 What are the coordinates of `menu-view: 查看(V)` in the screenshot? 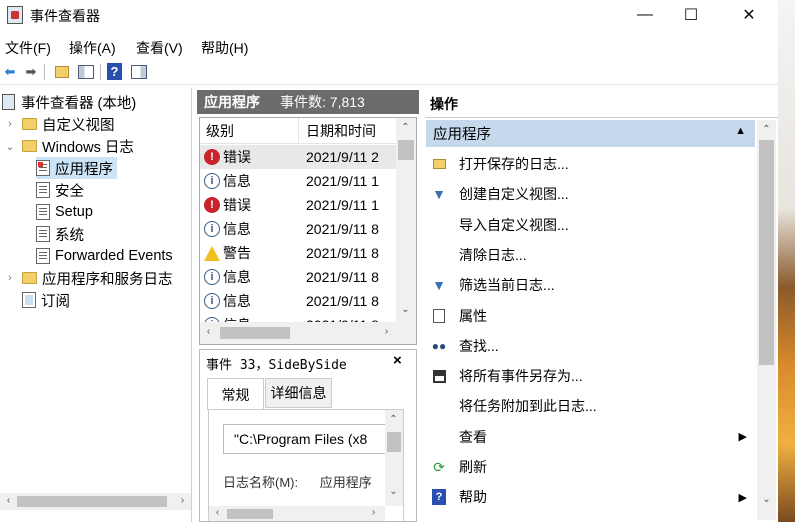 It's located at (159, 48).